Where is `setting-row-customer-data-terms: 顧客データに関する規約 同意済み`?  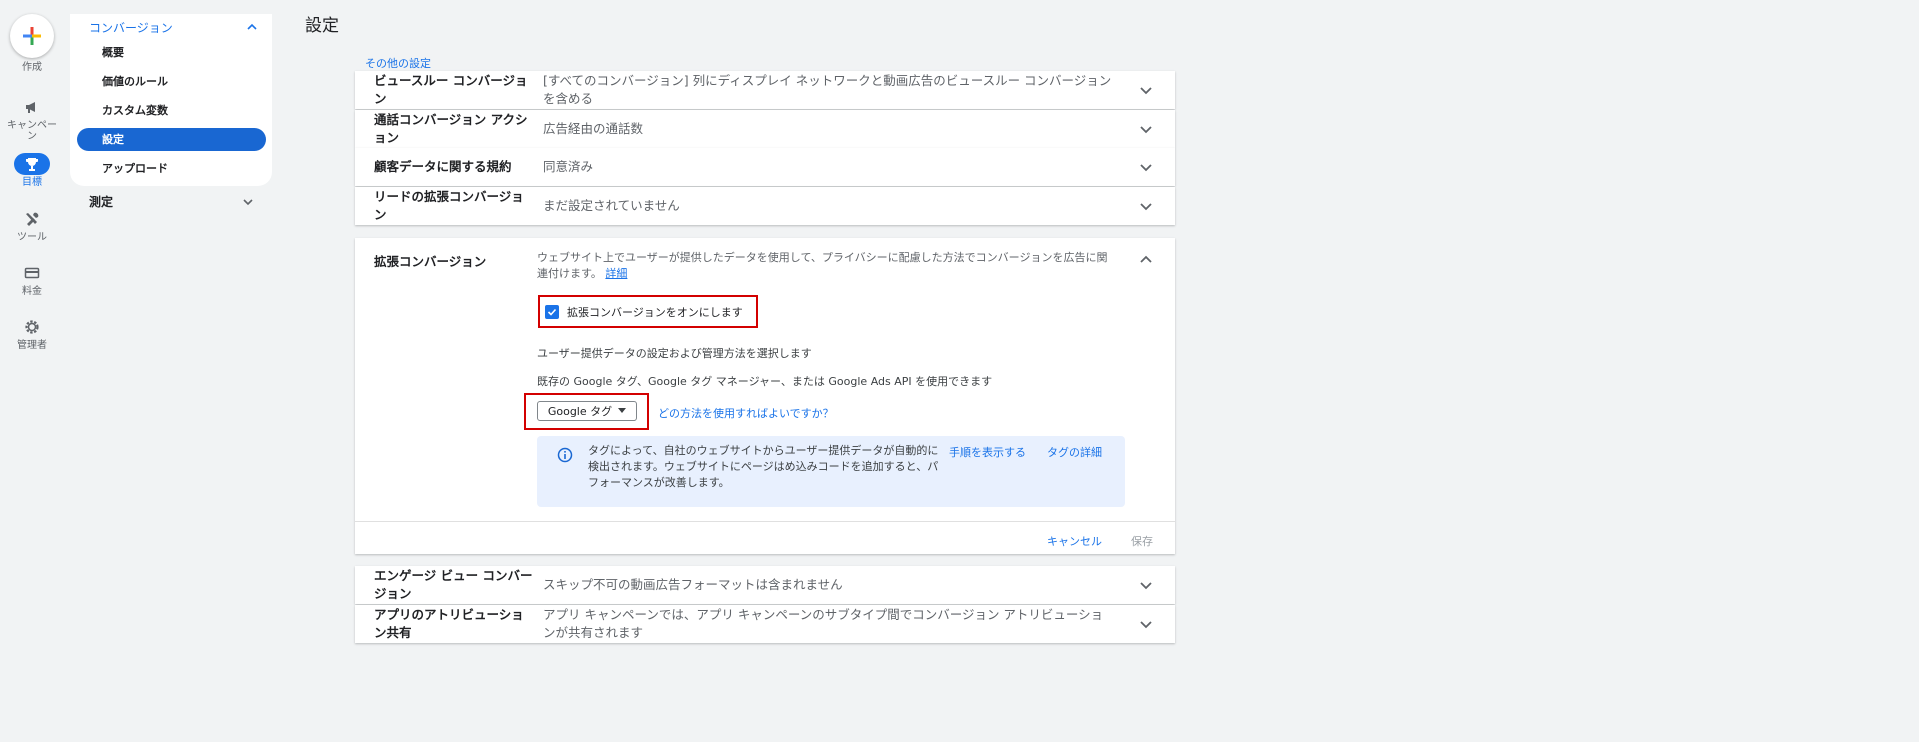
setting-row-customer-data-terms: 顧客データに関する規約 同意済み is located at coordinates (765, 167).